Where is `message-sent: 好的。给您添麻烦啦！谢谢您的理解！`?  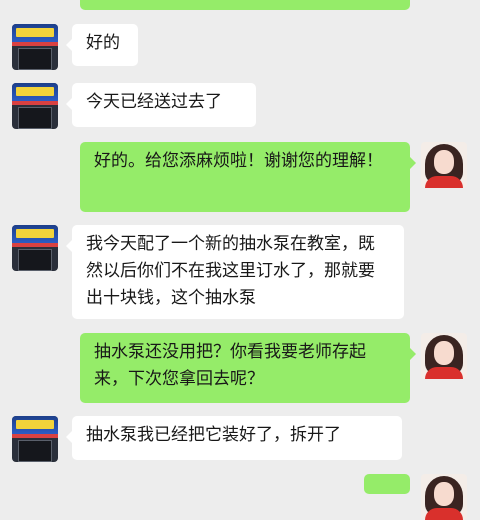 message-sent: 好的。给您添麻烦啦！谢谢您的理解！ is located at coordinates (248, 177).